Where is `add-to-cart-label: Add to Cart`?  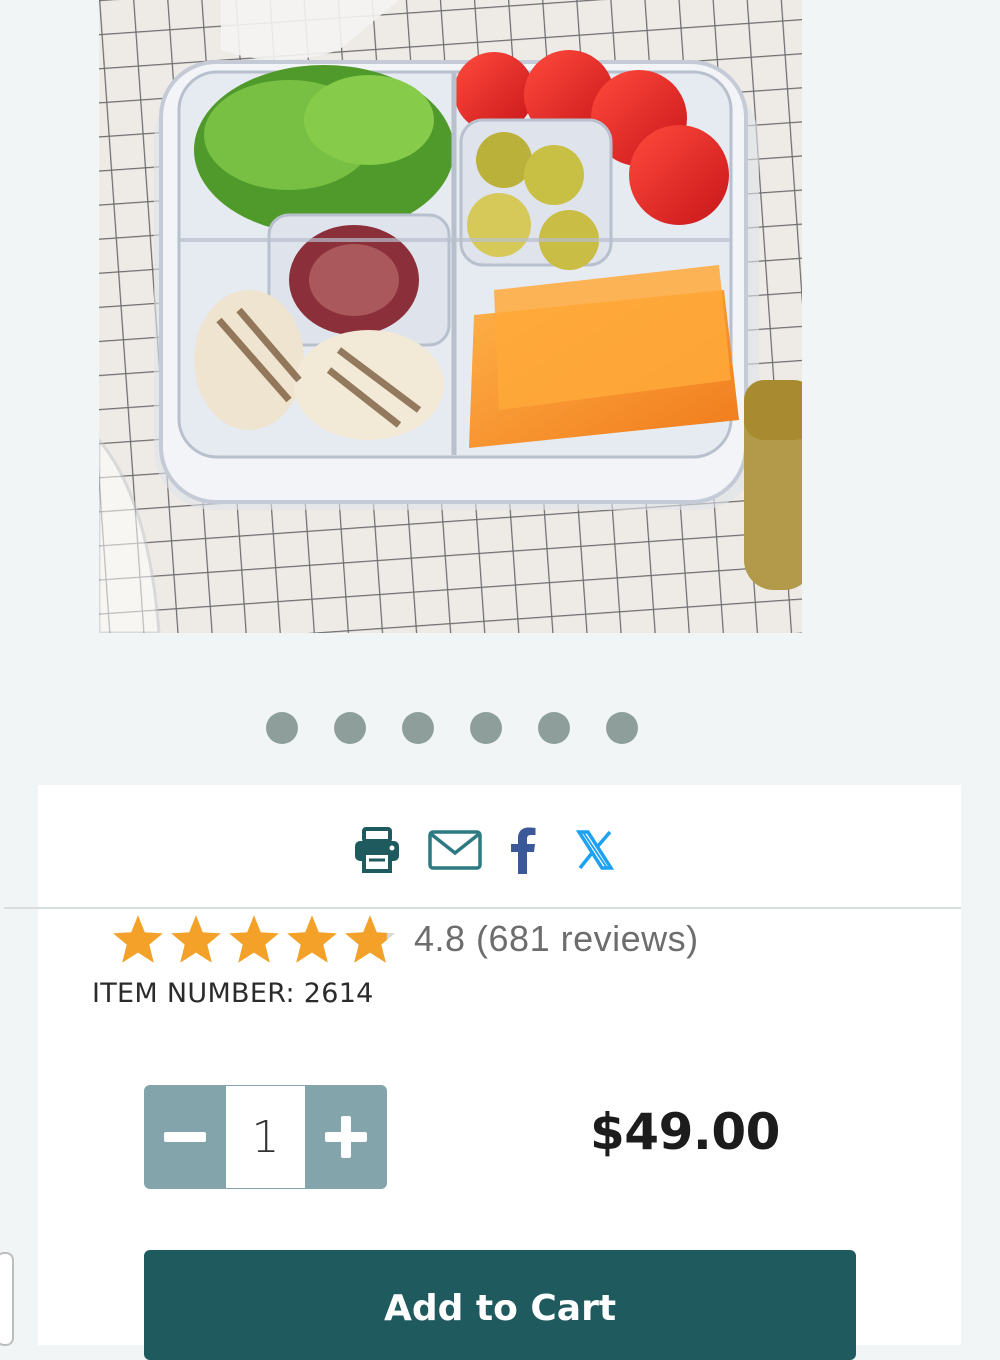
add-to-cart-label: Add to Cart is located at coordinates (500, 1308).